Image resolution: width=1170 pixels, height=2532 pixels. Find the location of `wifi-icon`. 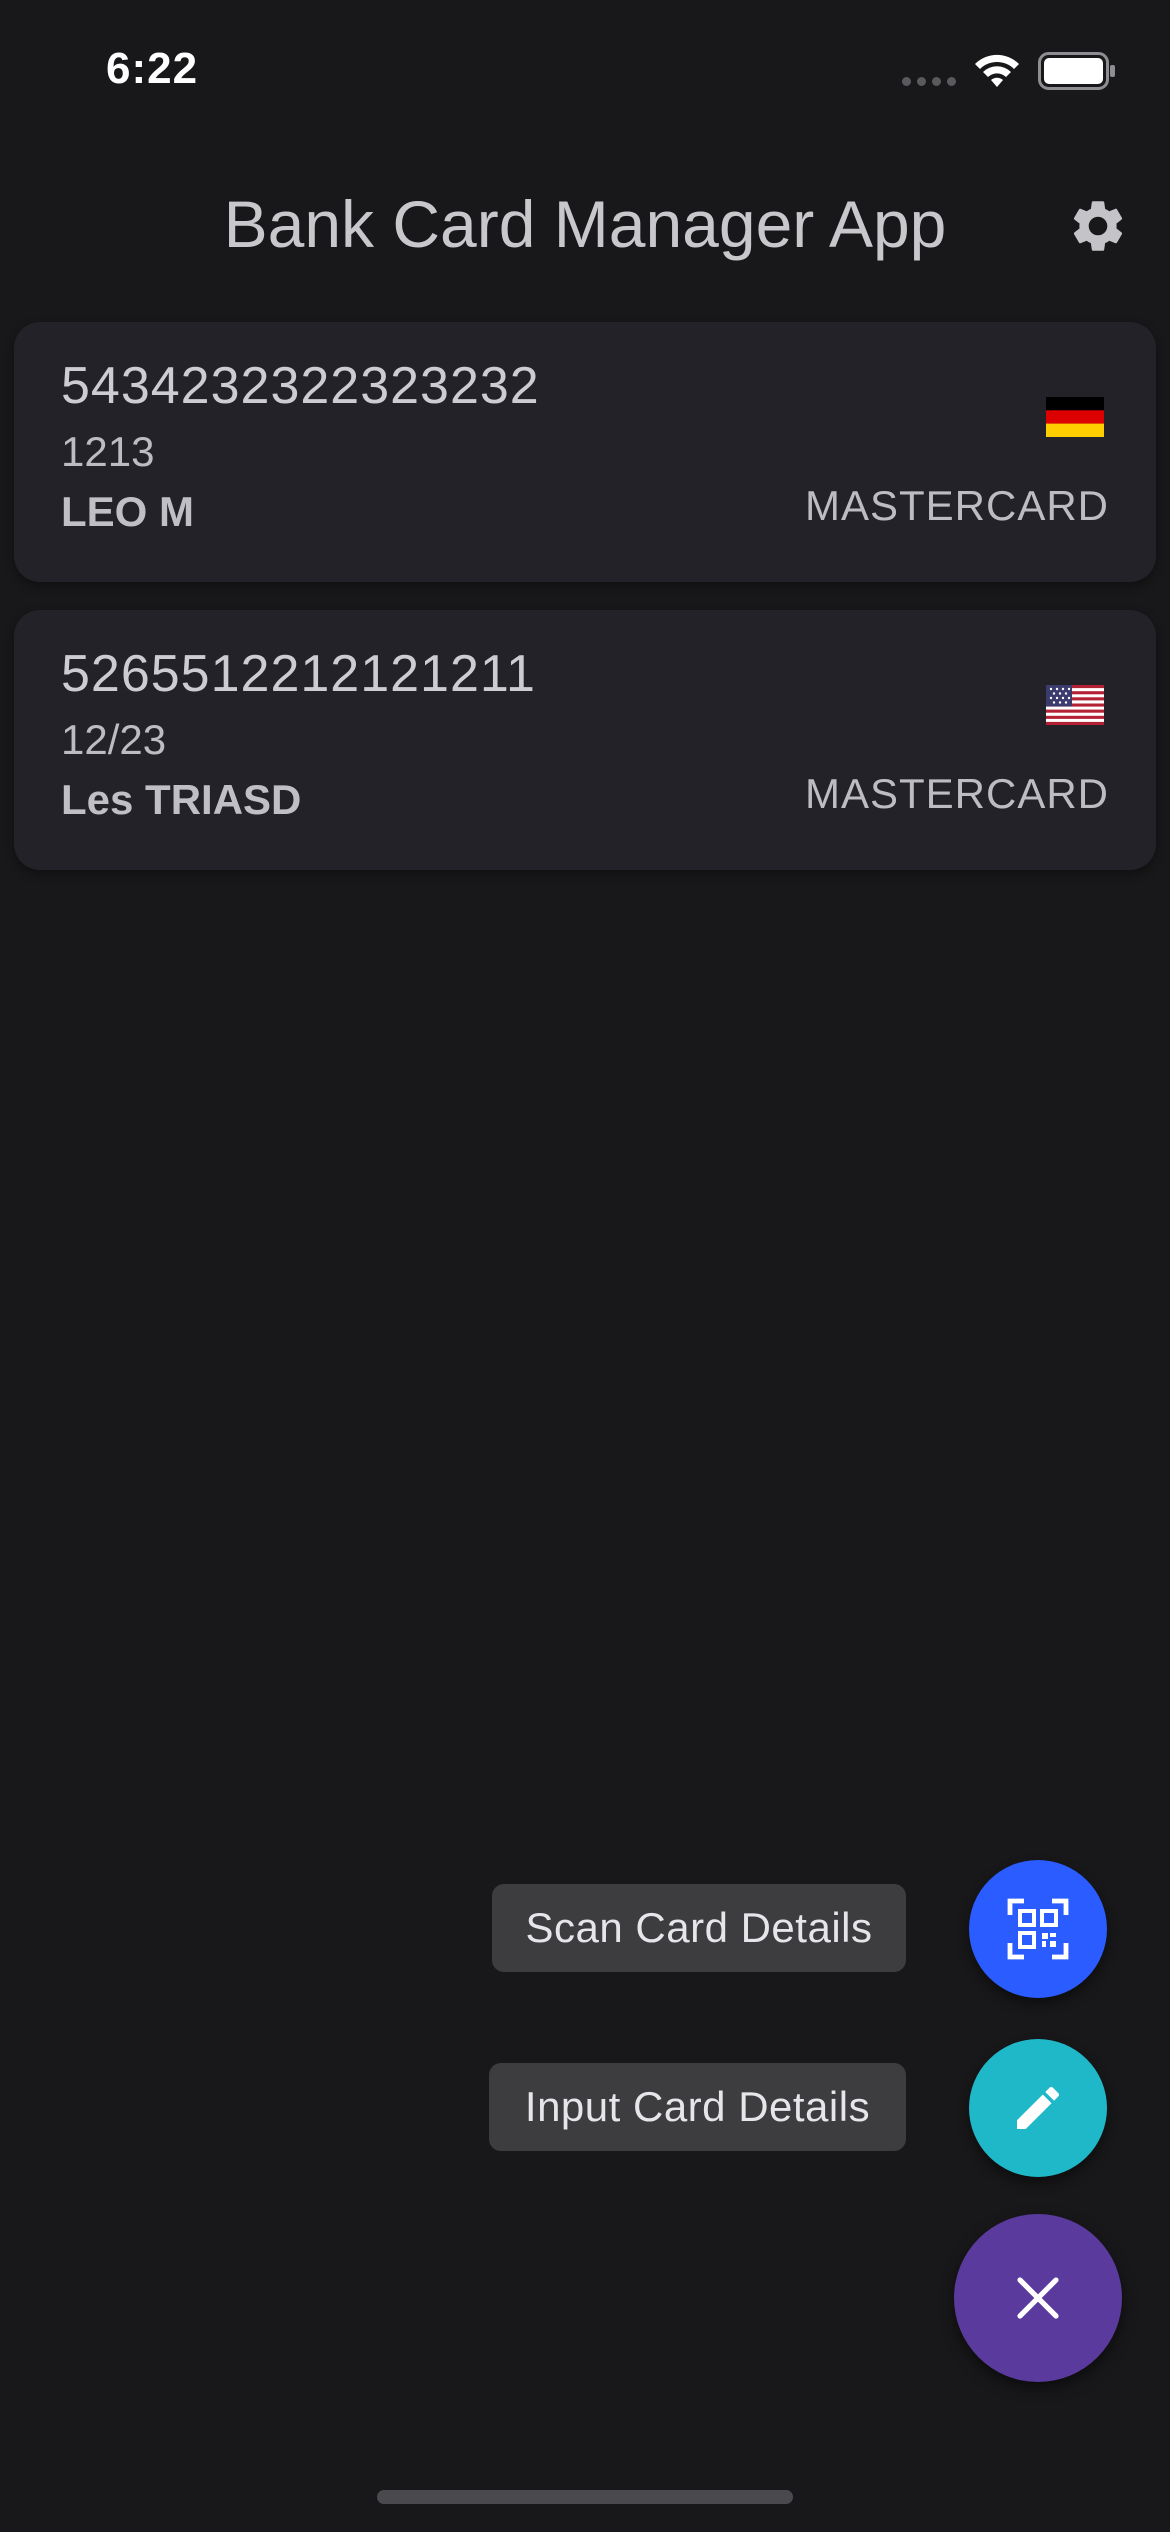

wifi-icon is located at coordinates (997, 70).